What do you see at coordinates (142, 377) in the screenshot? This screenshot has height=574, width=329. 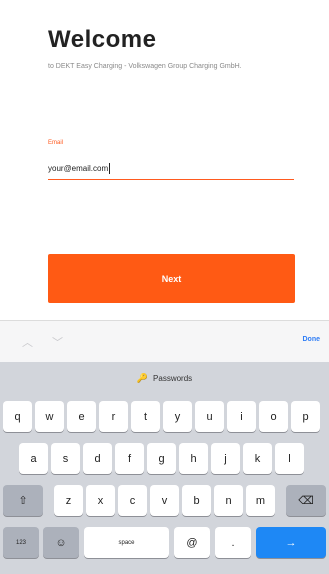 I see `key-icon: 🔑` at bounding box center [142, 377].